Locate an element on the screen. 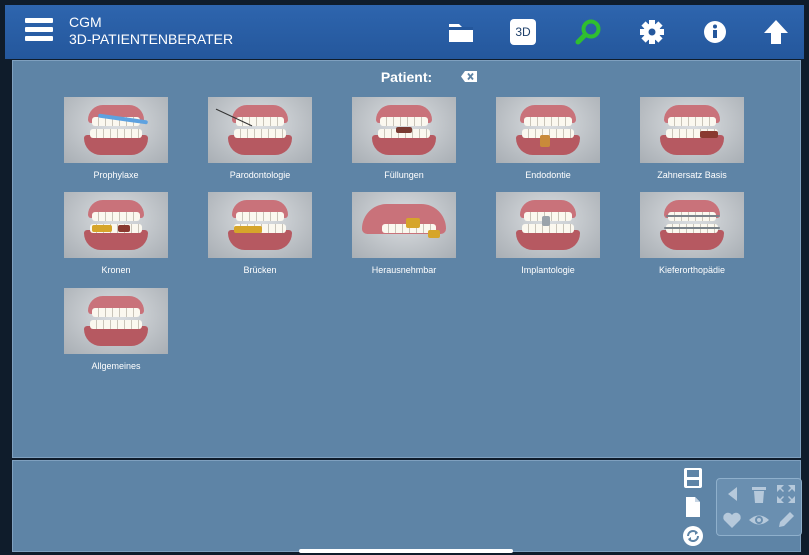  topic-tile-kieferorthopaedie: Kieferorthopädie is located at coordinates (692, 235).